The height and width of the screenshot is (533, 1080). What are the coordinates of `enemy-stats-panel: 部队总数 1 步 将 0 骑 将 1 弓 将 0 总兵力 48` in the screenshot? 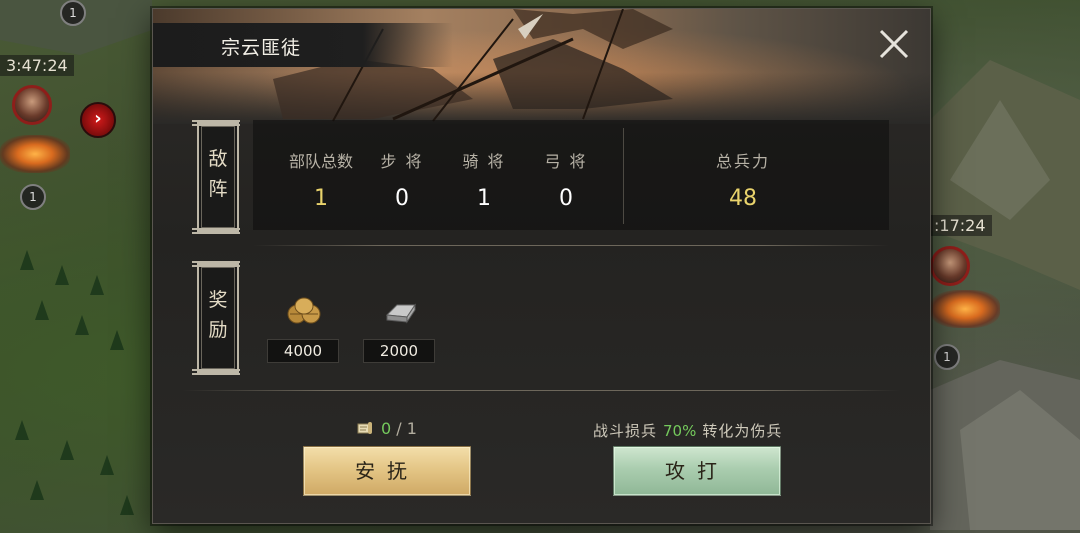 It's located at (571, 175).